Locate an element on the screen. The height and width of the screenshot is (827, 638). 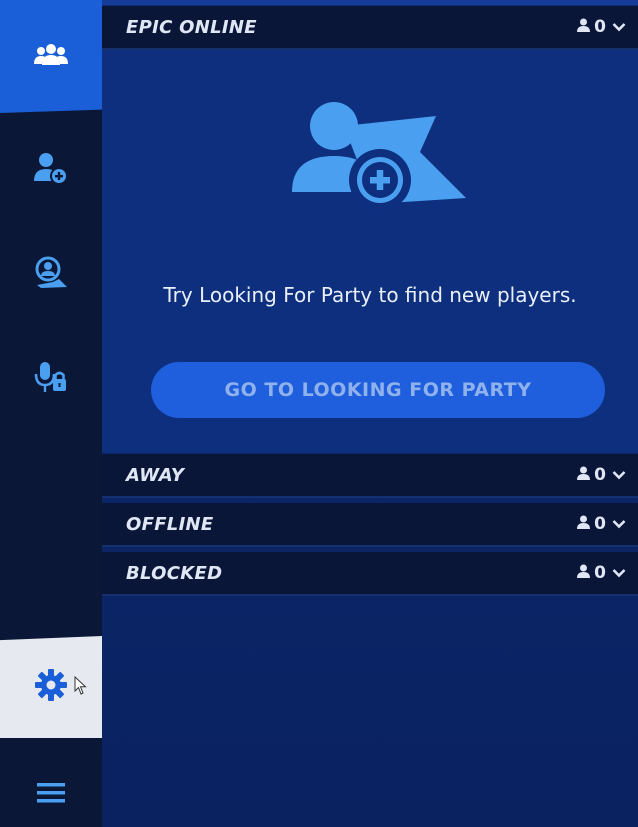
voice-chat-lock-icon is located at coordinates (51, 380).